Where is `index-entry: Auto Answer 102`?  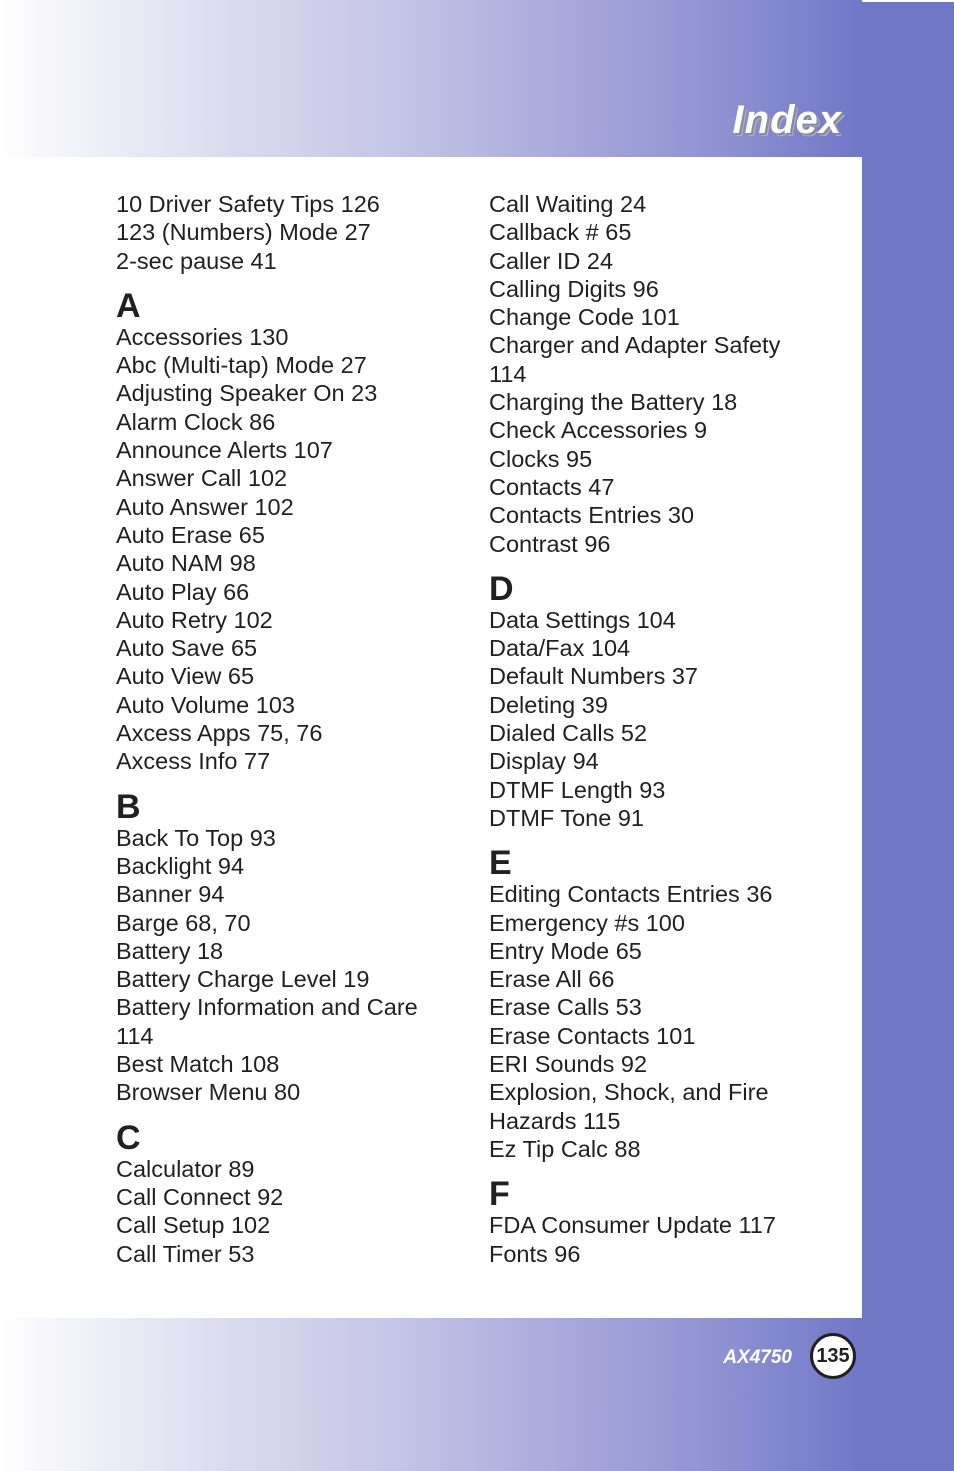
index-entry: Auto Answer 102 is located at coordinates (205, 506).